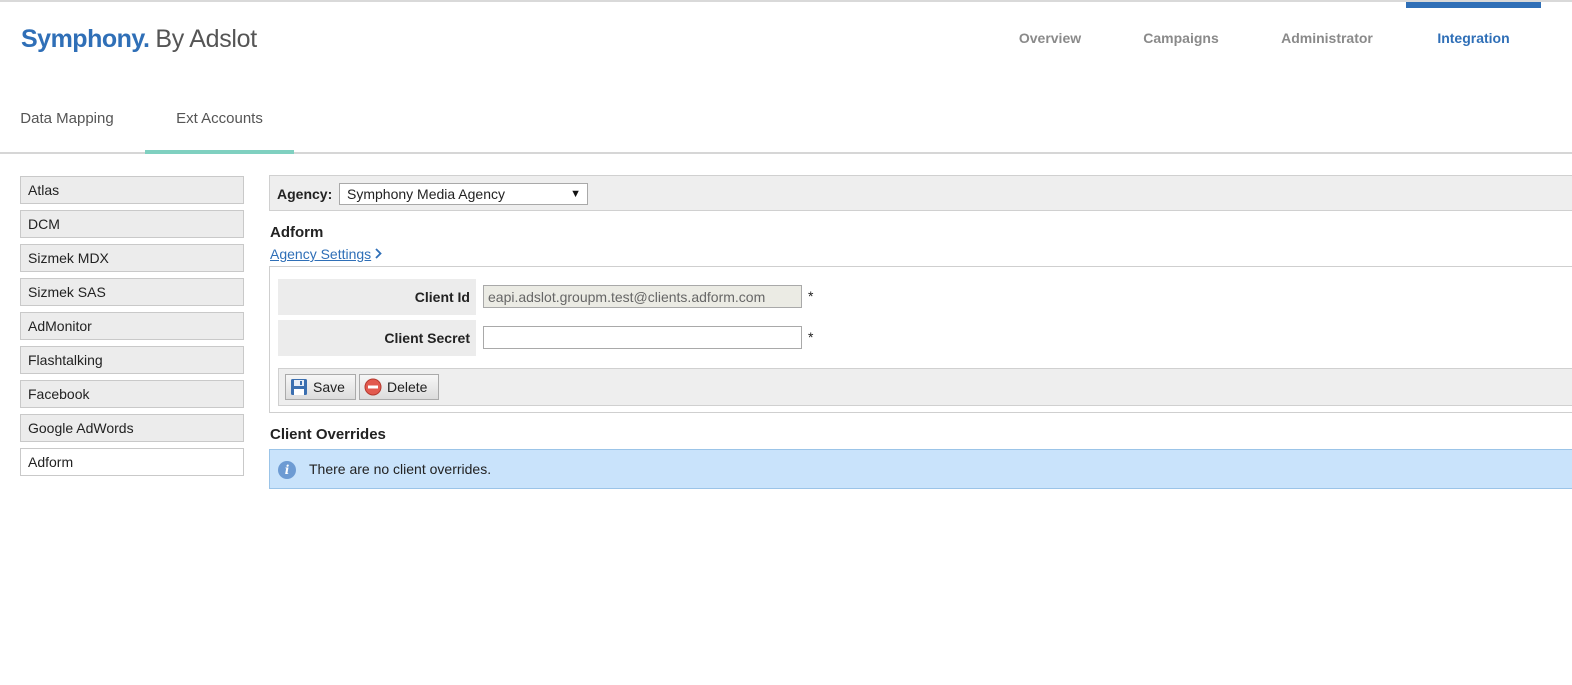 This screenshot has width=1572, height=685. What do you see at coordinates (132, 462) in the screenshot?
I see `sidebar-item-adform: Adform` at bounding box center [132, 462].